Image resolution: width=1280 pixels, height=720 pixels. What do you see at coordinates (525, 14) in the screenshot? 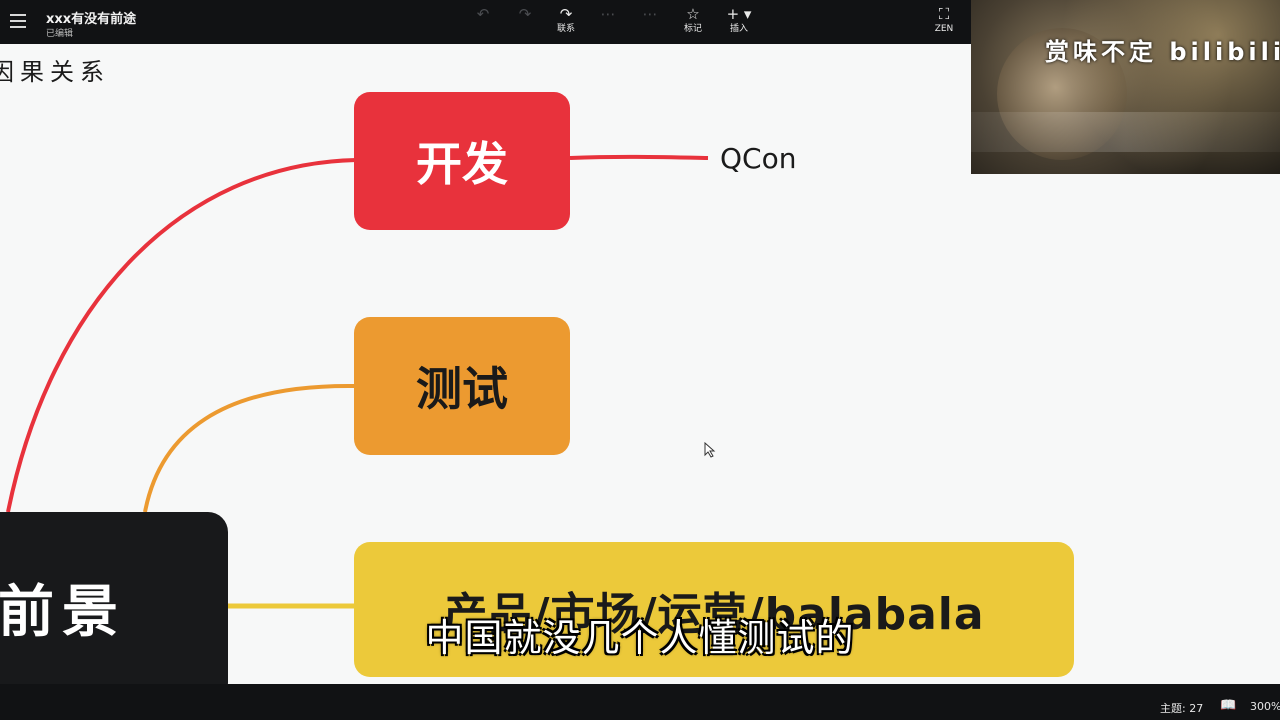
I see `redo-icon: ↷` at bounding box center [525, 14].